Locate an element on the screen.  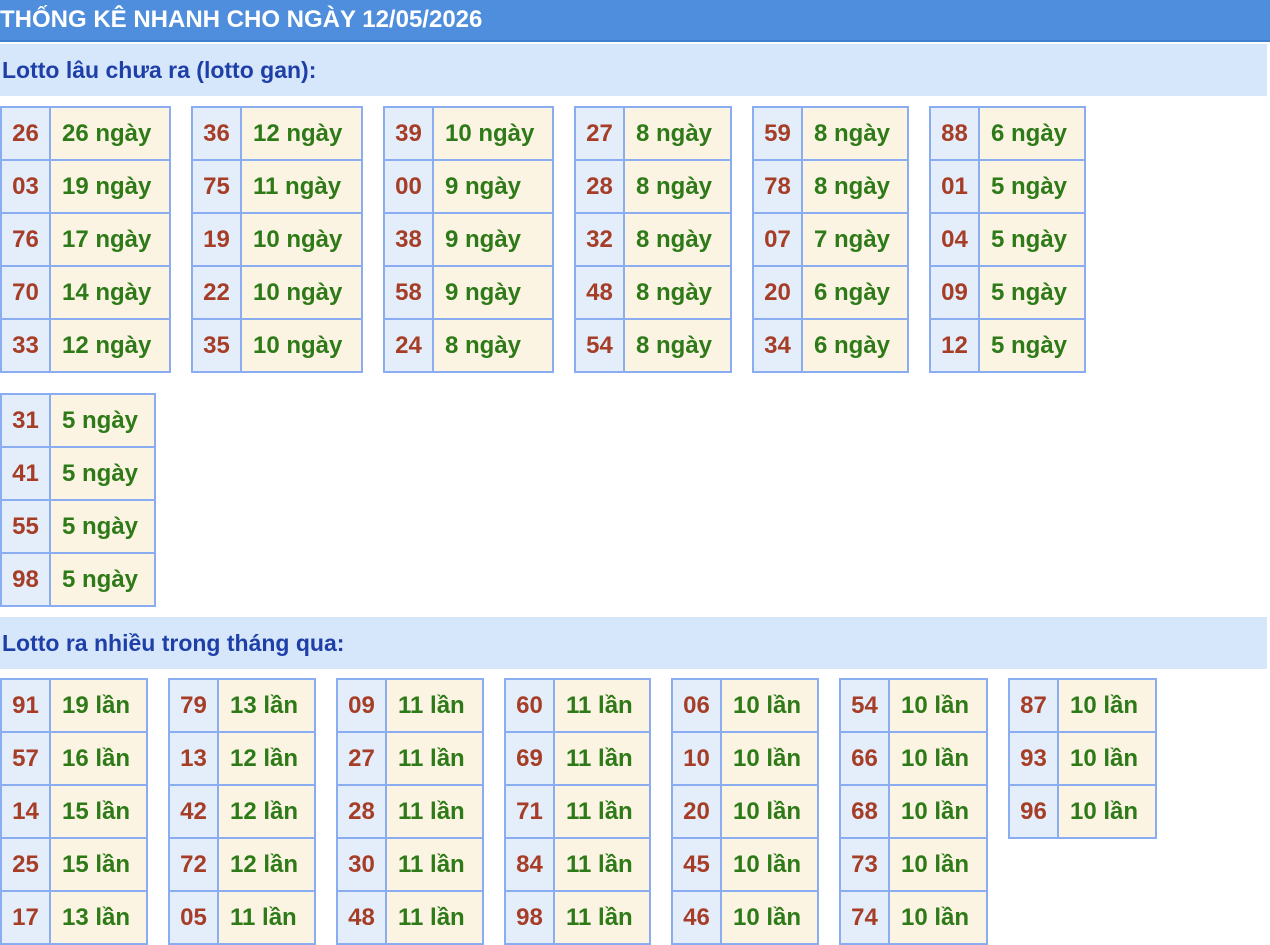
lotto-gan-table: 31 5 ngày 41 5 ngày 55 5 ngày 98 5 ngày is located at coordinates (78, 500).